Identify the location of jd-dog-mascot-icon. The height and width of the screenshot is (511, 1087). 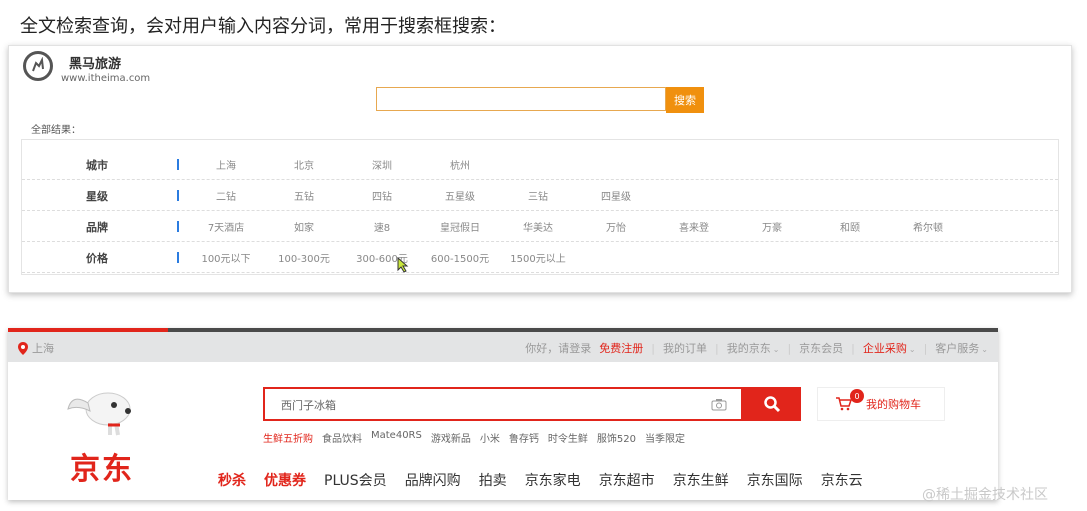
(104, 413).